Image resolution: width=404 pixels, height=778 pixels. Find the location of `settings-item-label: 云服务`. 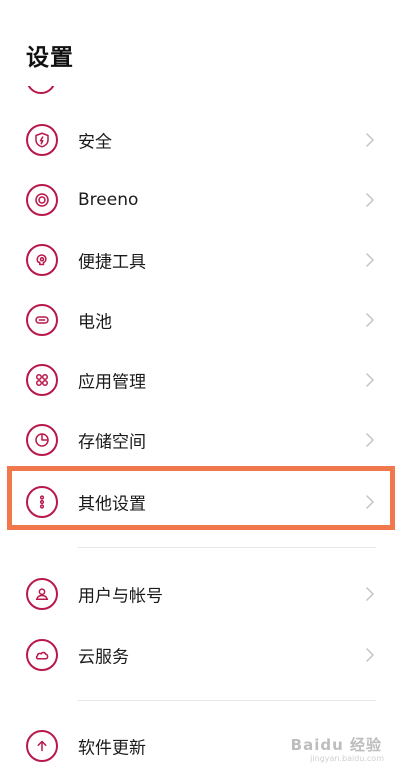

settings-item-label: 云服务 is located at coordinates (103, 657).